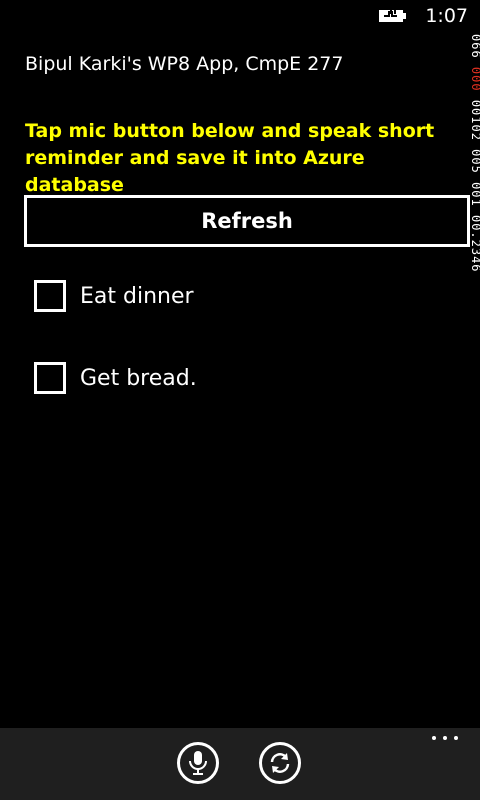 The width and height of the screenshot is (480, 800). What do you see at coordinates (137, 296) in the screenshot?
I see `todo-label: Eat dinner` at bounding box center [137, 296].